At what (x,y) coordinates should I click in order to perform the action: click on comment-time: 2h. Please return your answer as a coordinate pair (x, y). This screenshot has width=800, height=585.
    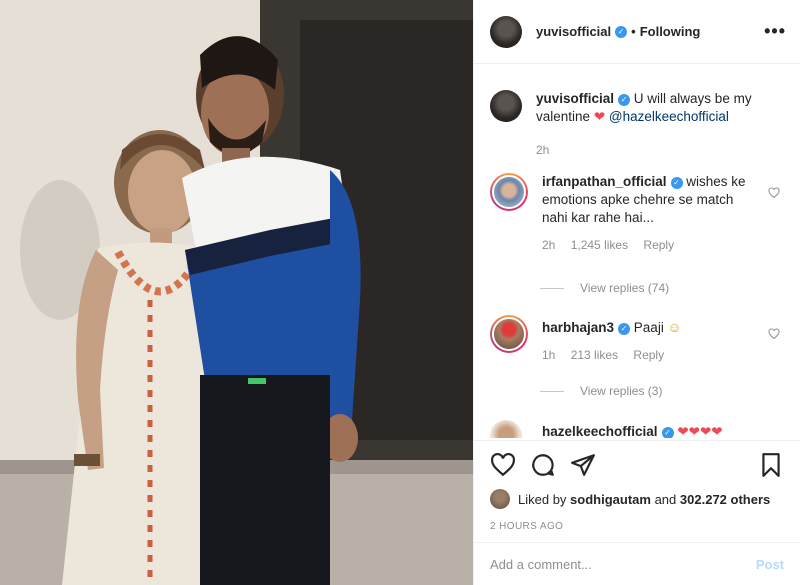
    Looking at the image, I should click on (549, 245).